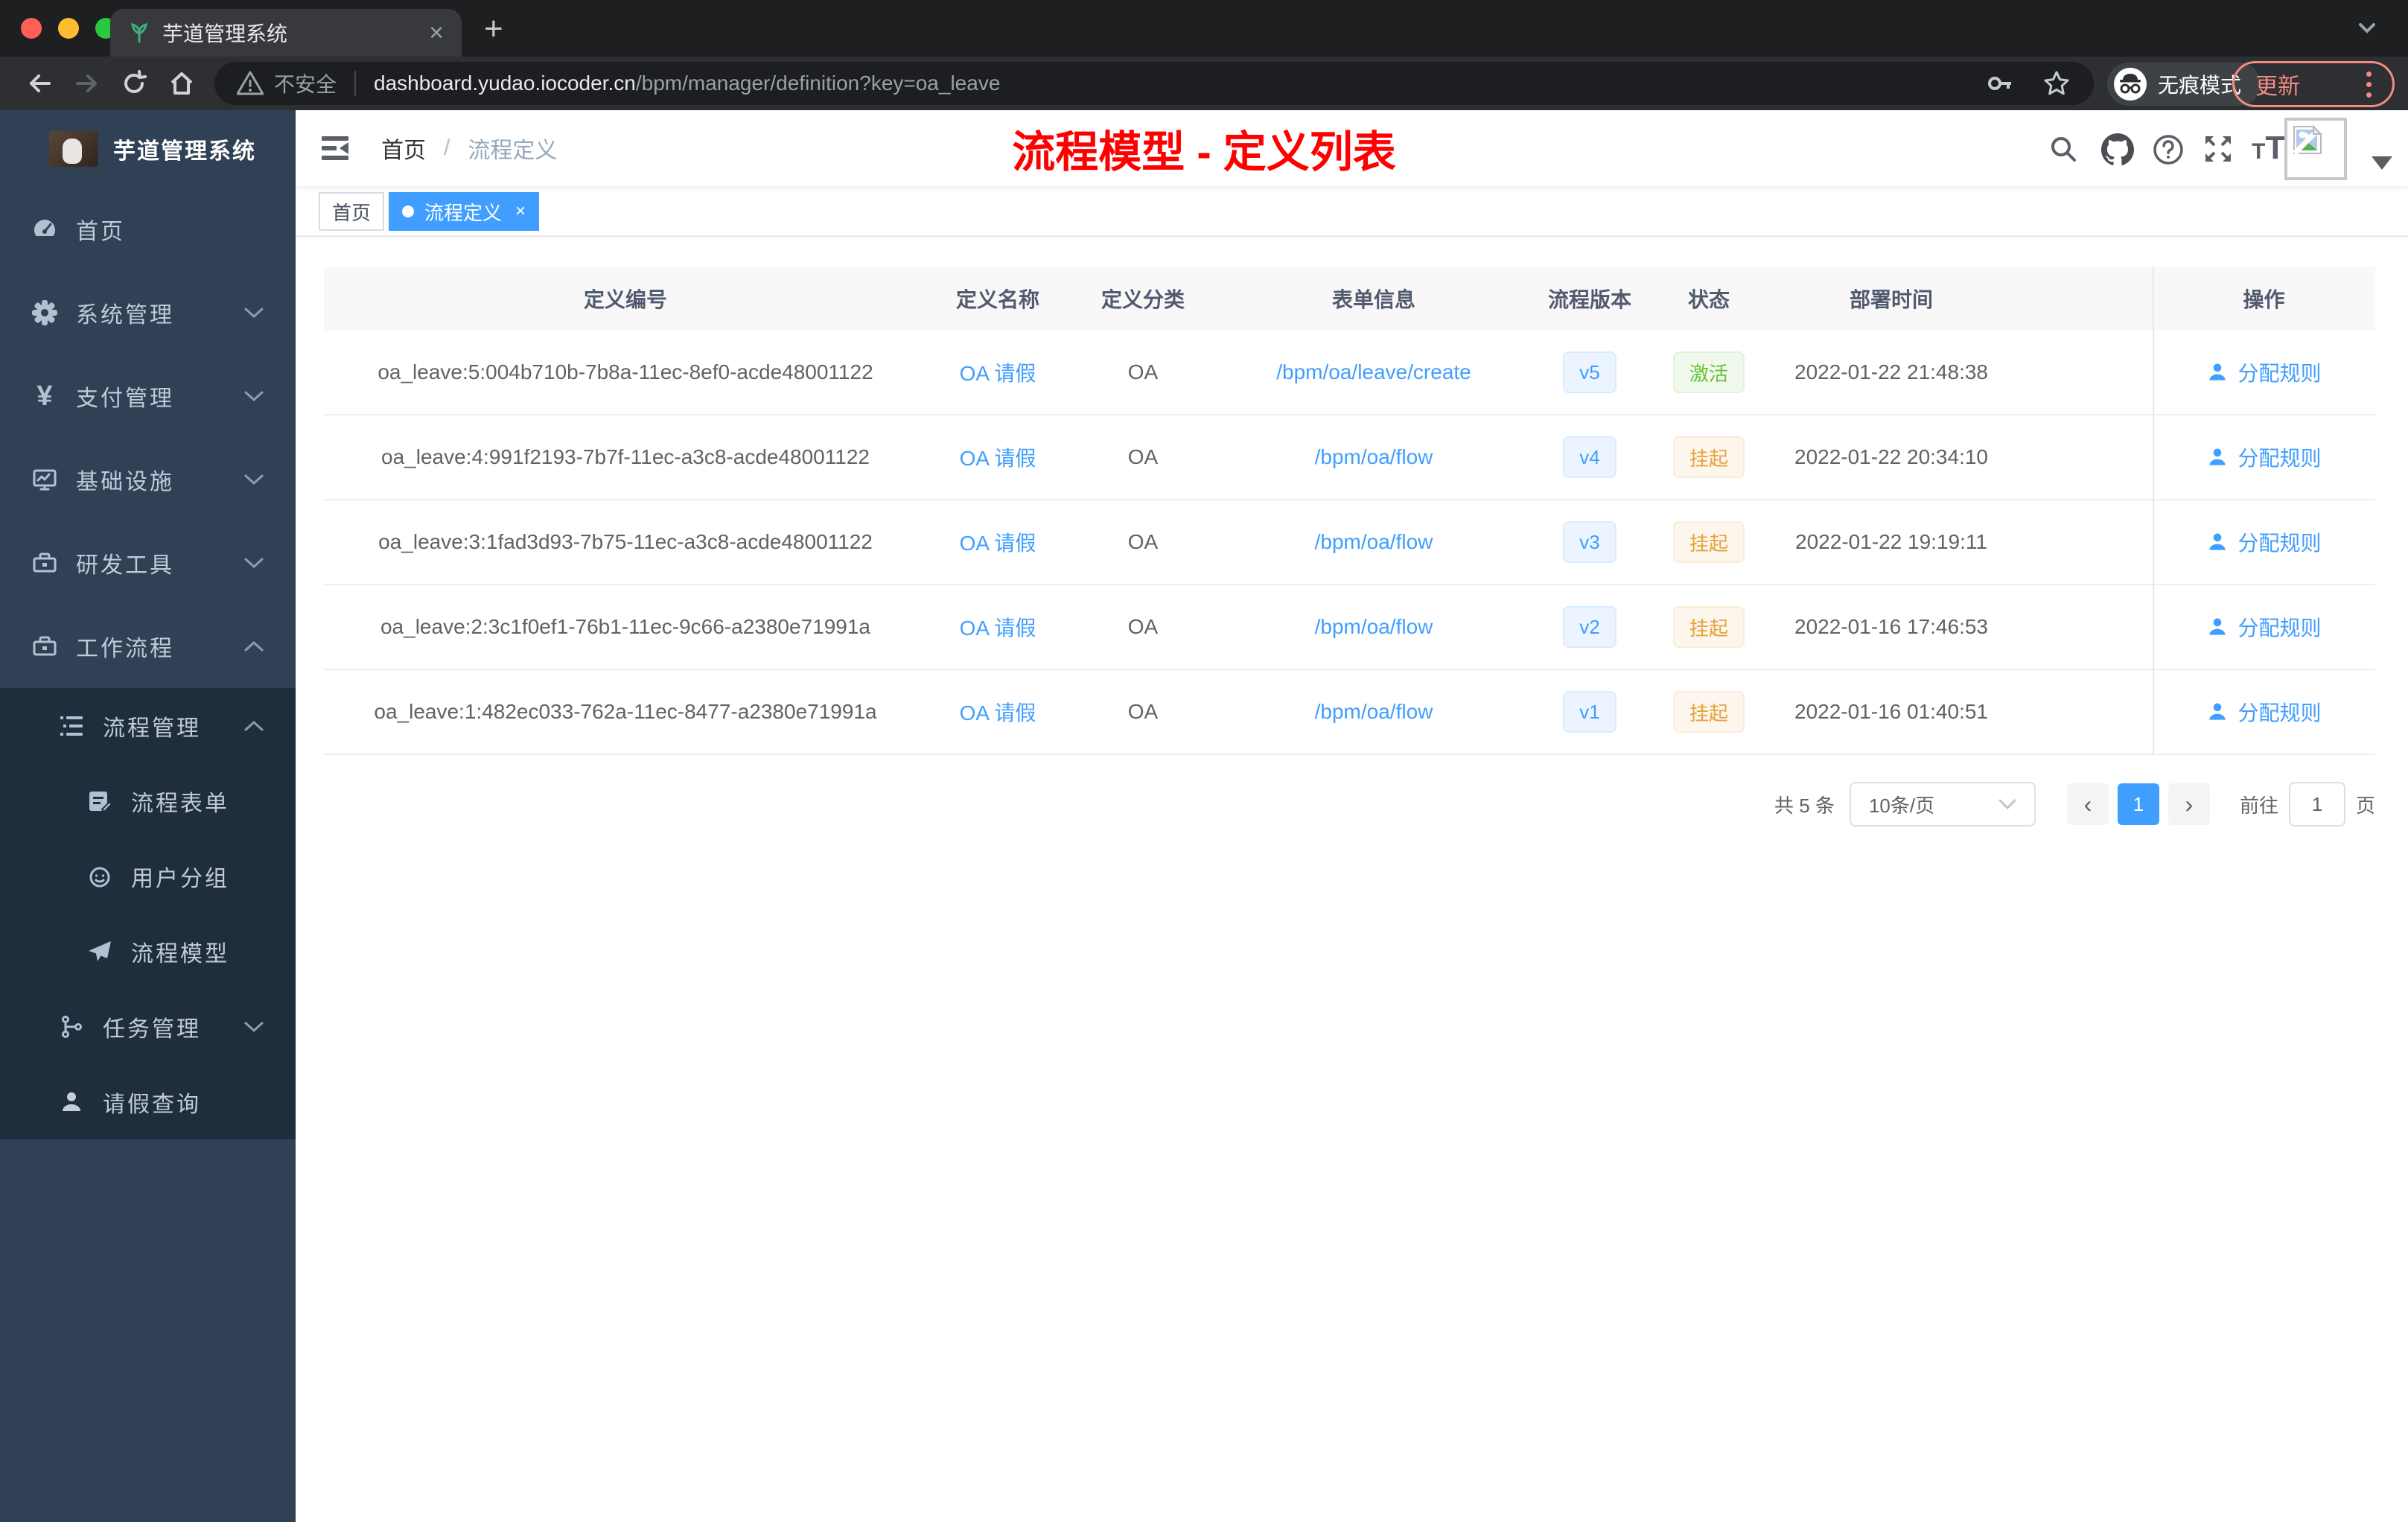 The image size is (2408, 1522). What do you see at coordinates (286, 33) in the screenshot?
I see `browser-tab: 芋道管理系统 ×` at bounding box center [286, 33].